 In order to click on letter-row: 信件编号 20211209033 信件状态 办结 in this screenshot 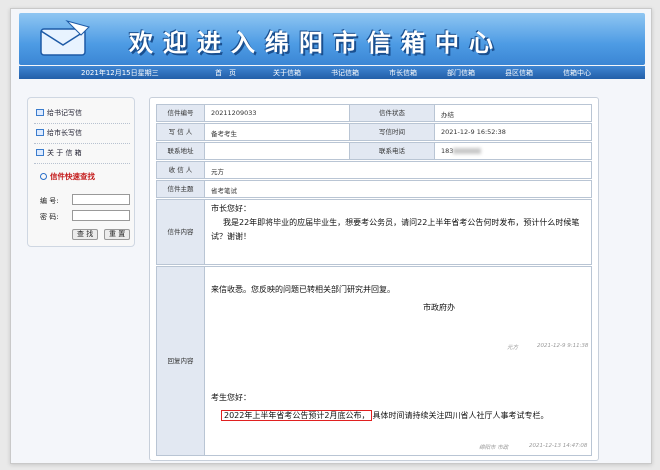, I will do `click(374, 113)`.